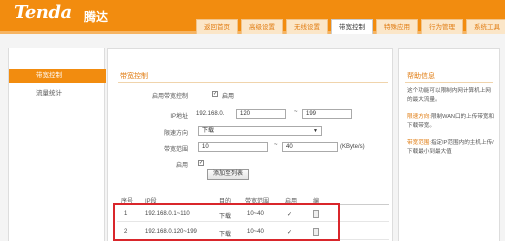 The image size is (505, 241). I want to click on tenda-logo: Tenda, so click(43, 12).